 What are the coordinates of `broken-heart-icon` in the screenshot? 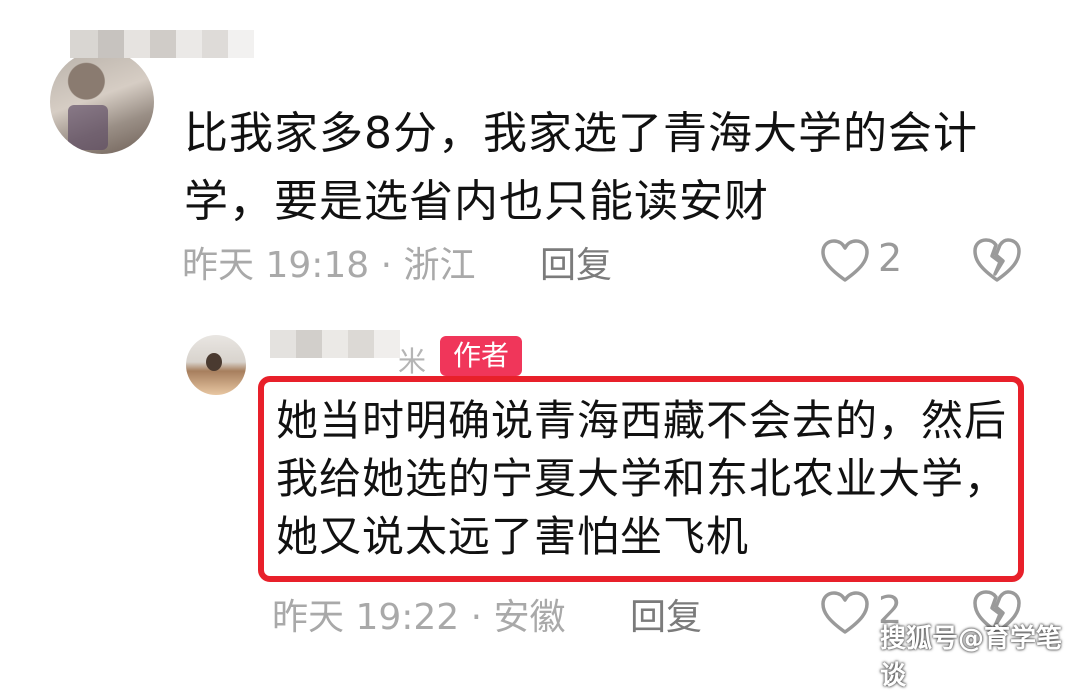 It's located at (997, 260).